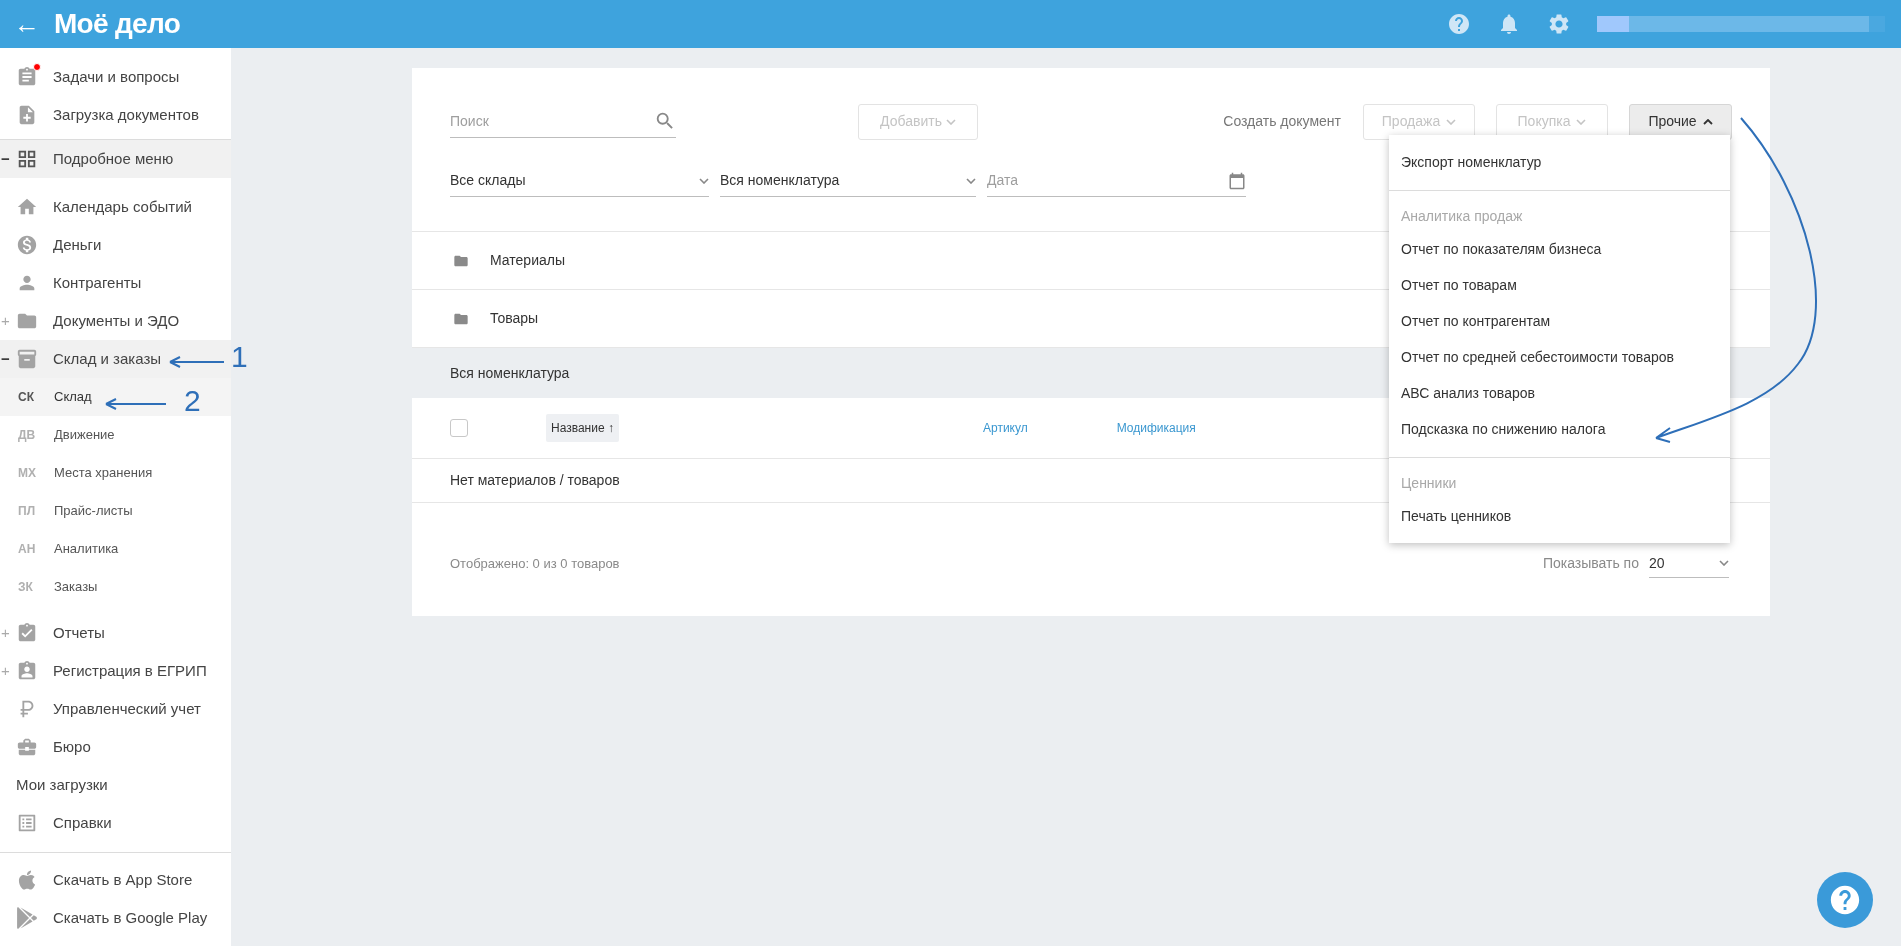  What do you see at coordinates (27, 747) in the screenshot?
I see `briefcase-icon` at bounding box center [27, 747].